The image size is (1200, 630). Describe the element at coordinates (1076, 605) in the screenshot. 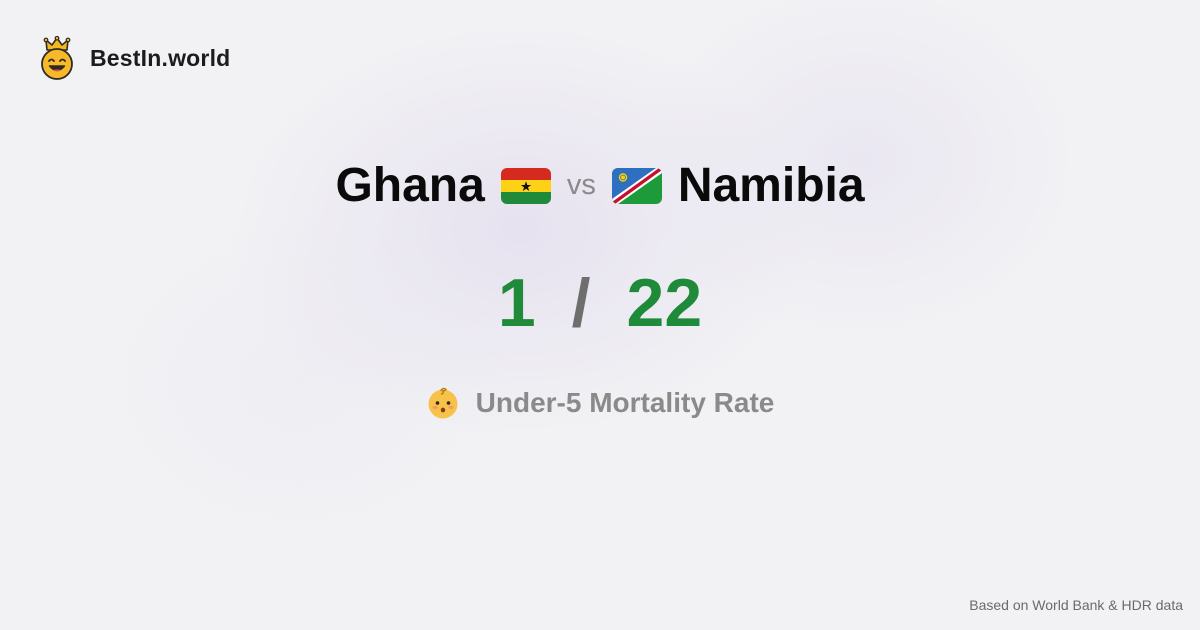

I see `data-source-note: Based on World Bank & HDR data` at that location.